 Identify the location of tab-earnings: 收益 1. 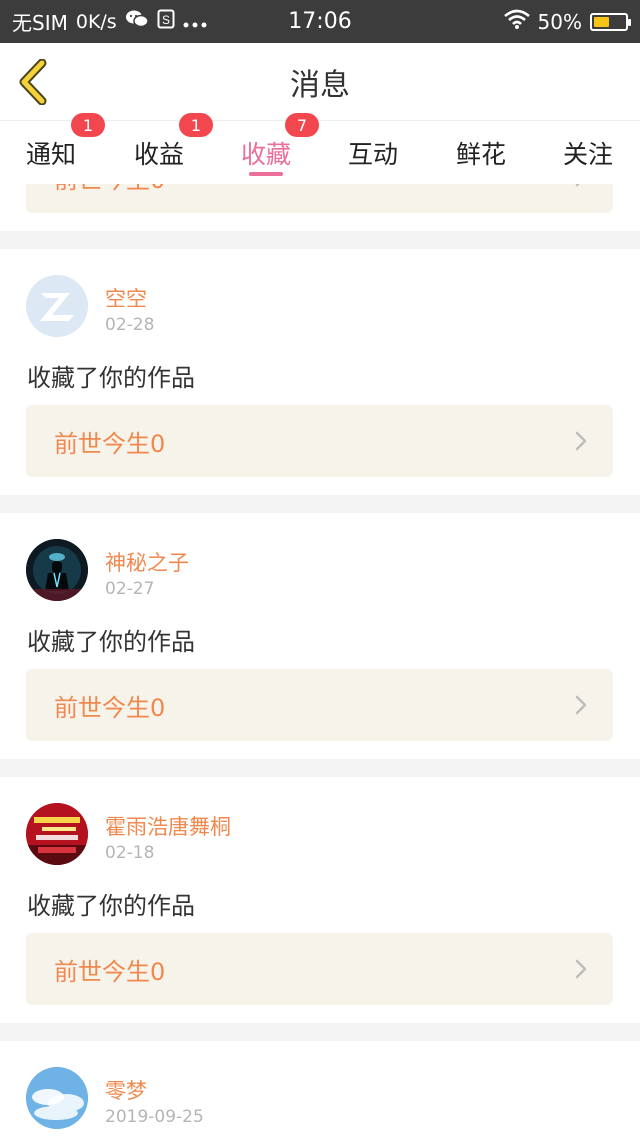
(161, 148).